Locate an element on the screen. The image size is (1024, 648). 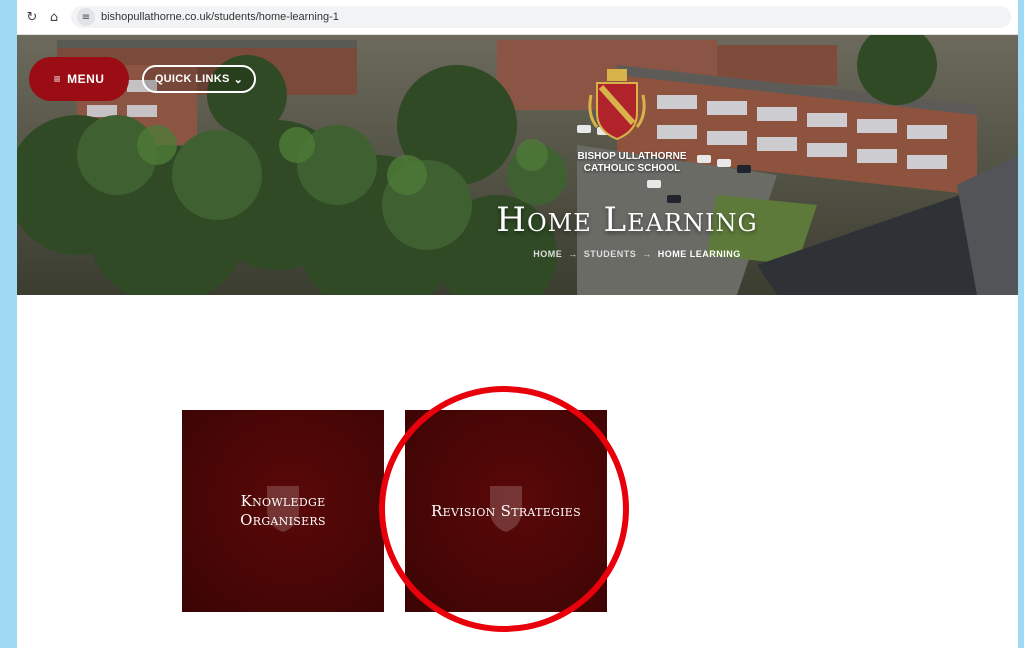
chevron-down-icon: ⌄ is located at coordinates (238, 79).